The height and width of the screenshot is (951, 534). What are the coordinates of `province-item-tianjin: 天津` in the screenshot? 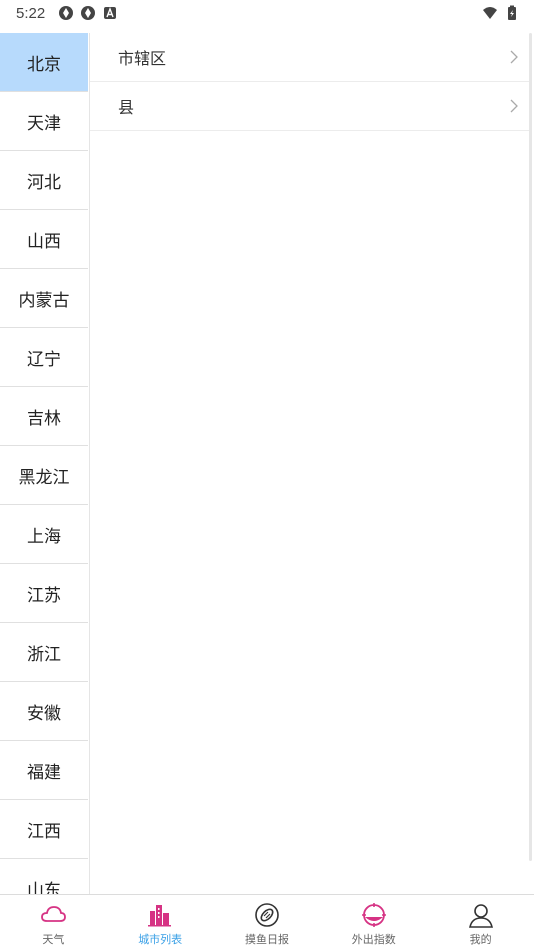 It's located at (44, 121).